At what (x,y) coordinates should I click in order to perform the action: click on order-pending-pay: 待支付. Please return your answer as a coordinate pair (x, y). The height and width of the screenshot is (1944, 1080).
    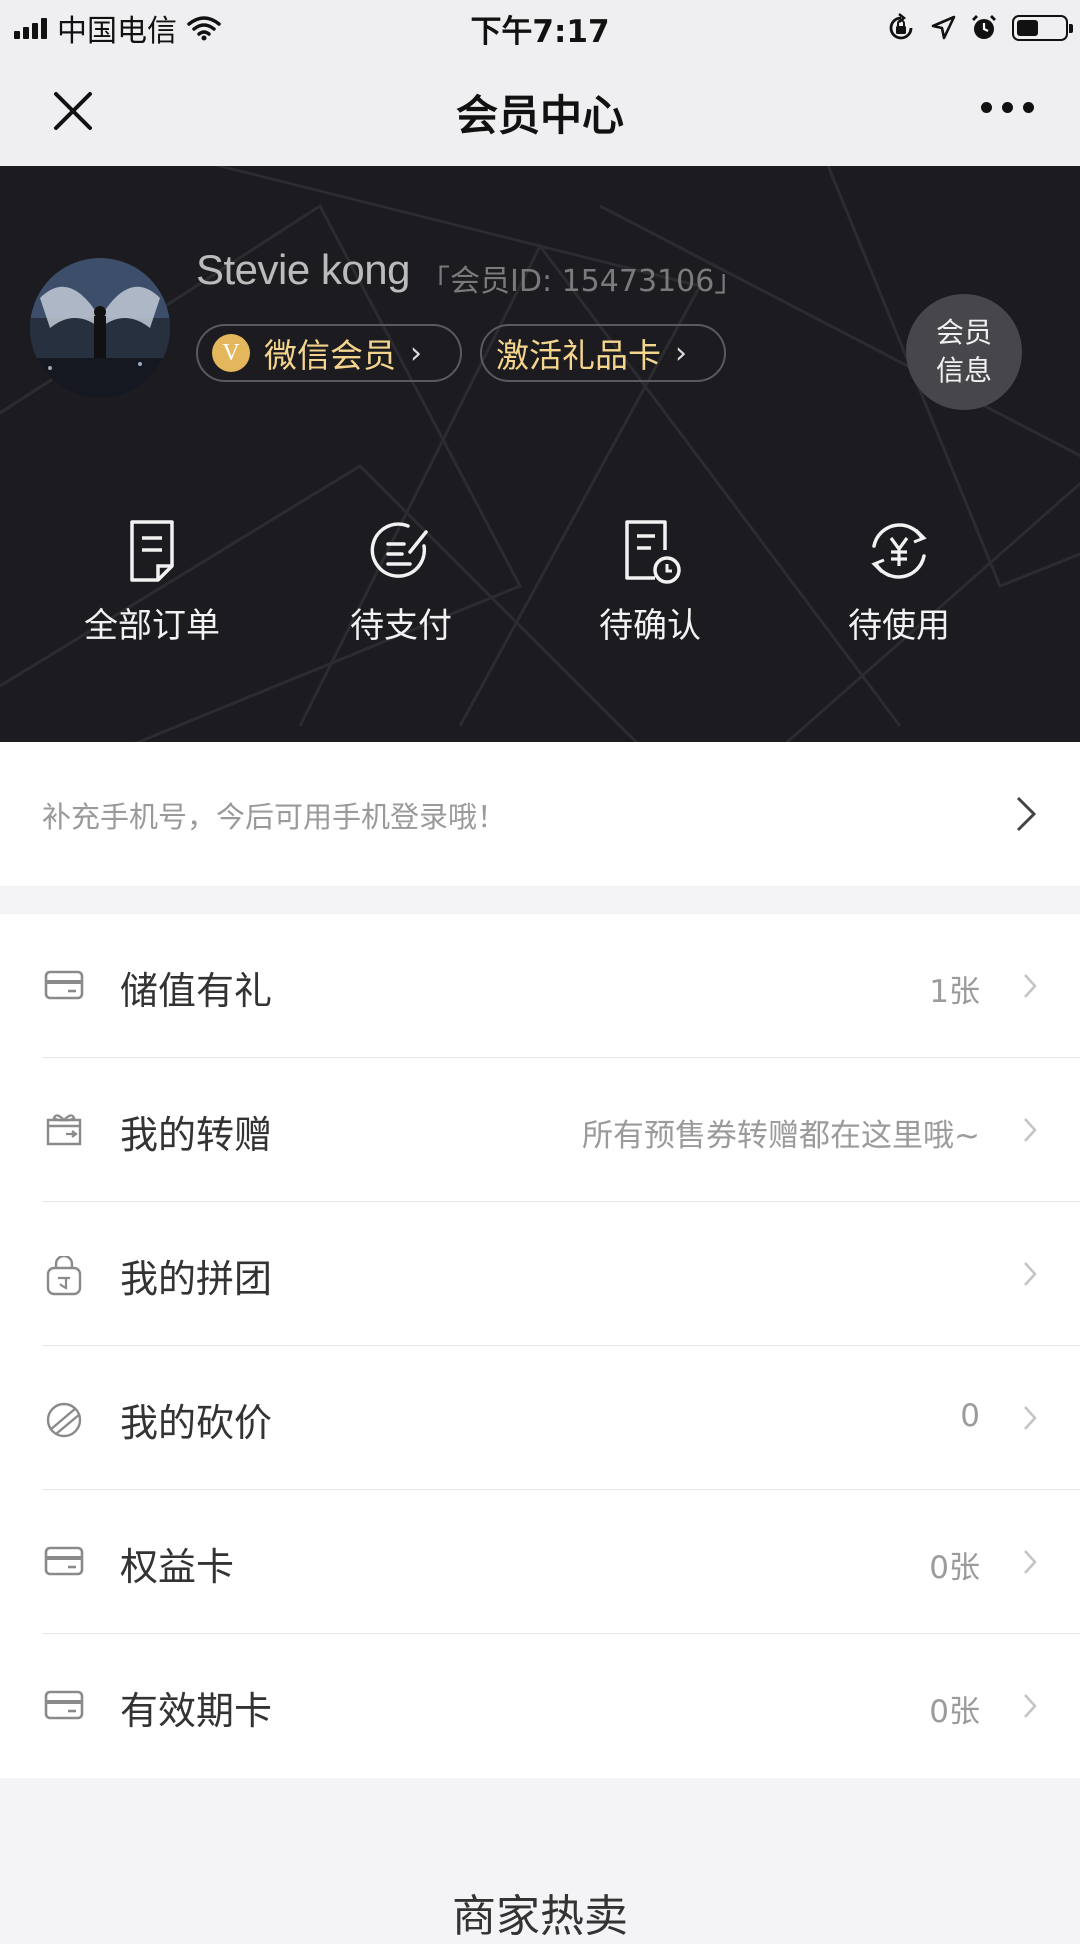
    Looking at the image, I should click on (401, 581).